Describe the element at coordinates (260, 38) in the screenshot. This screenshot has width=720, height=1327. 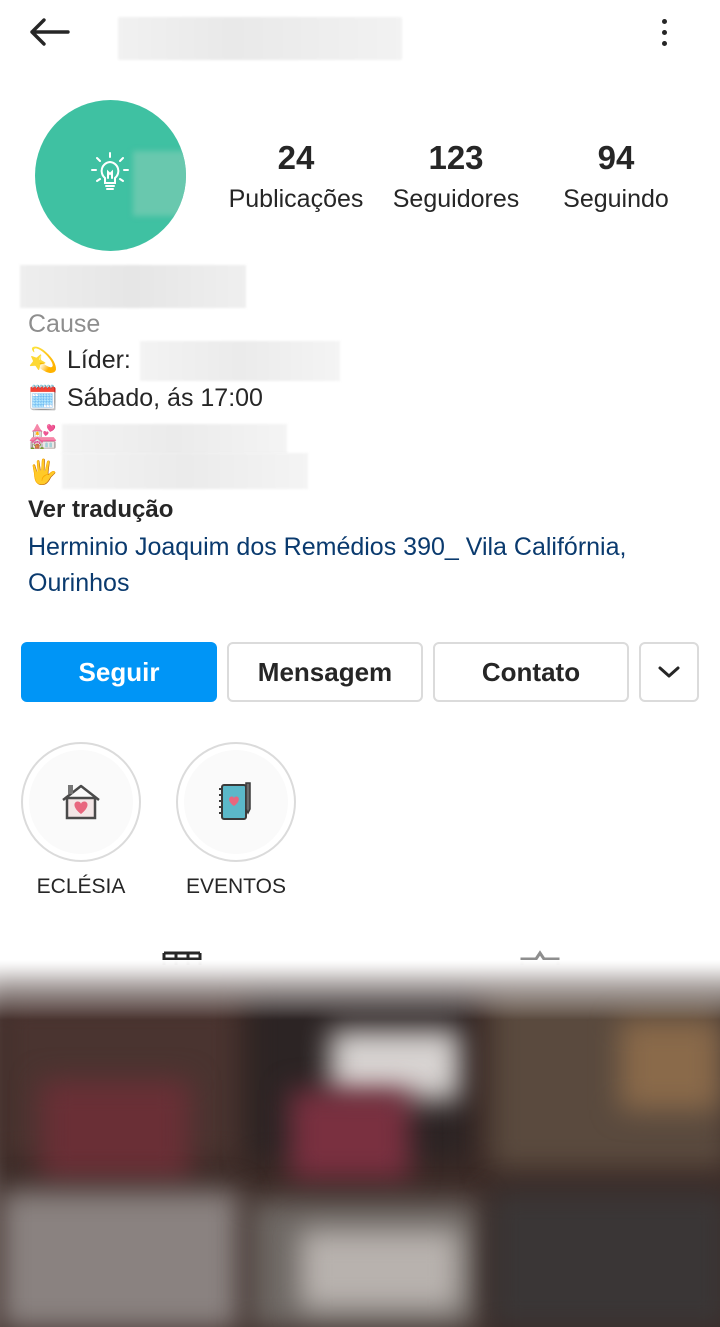
I see `username-title-blurred` at that location.